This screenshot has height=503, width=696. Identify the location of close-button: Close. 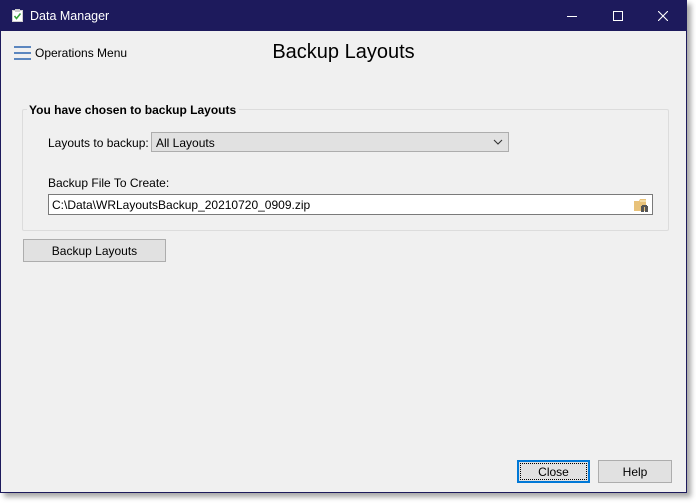
(553, 471).